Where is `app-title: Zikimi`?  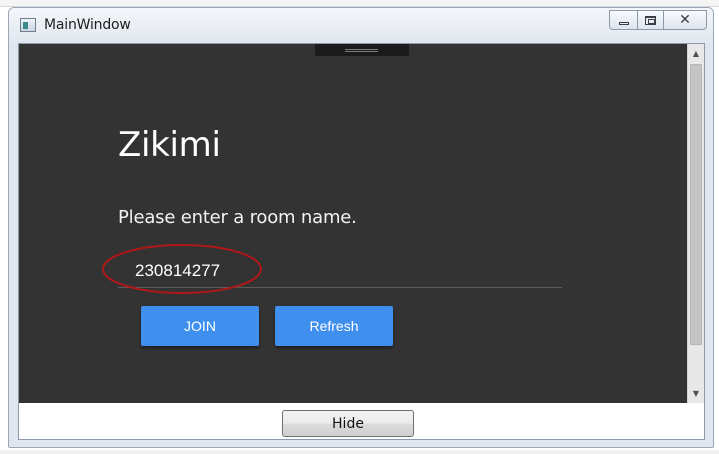
app-title: Zikimi is located at coordinates (169, 145).